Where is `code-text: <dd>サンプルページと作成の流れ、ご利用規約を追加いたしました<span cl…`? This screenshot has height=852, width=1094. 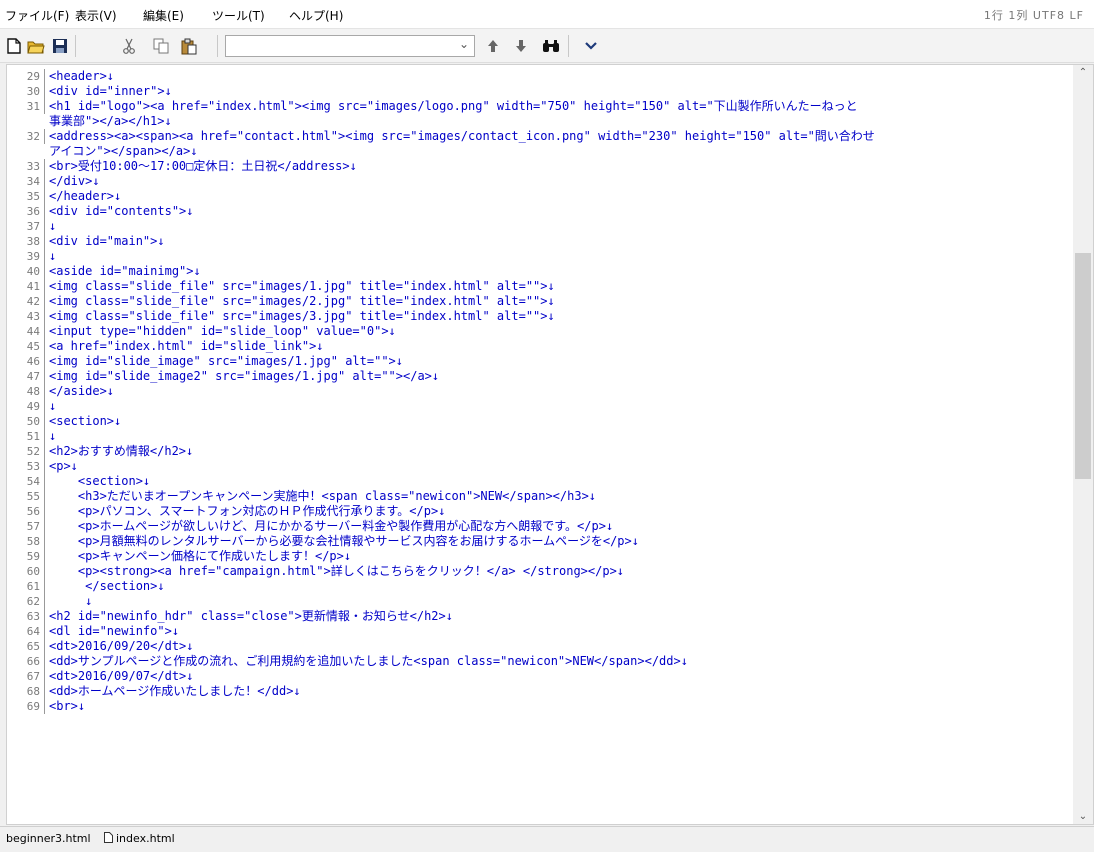
code-text: <dd>サンプルページと作成の流れ、ご利用規約を追加いたしました<span cl… is located at coordinates (368, 661).